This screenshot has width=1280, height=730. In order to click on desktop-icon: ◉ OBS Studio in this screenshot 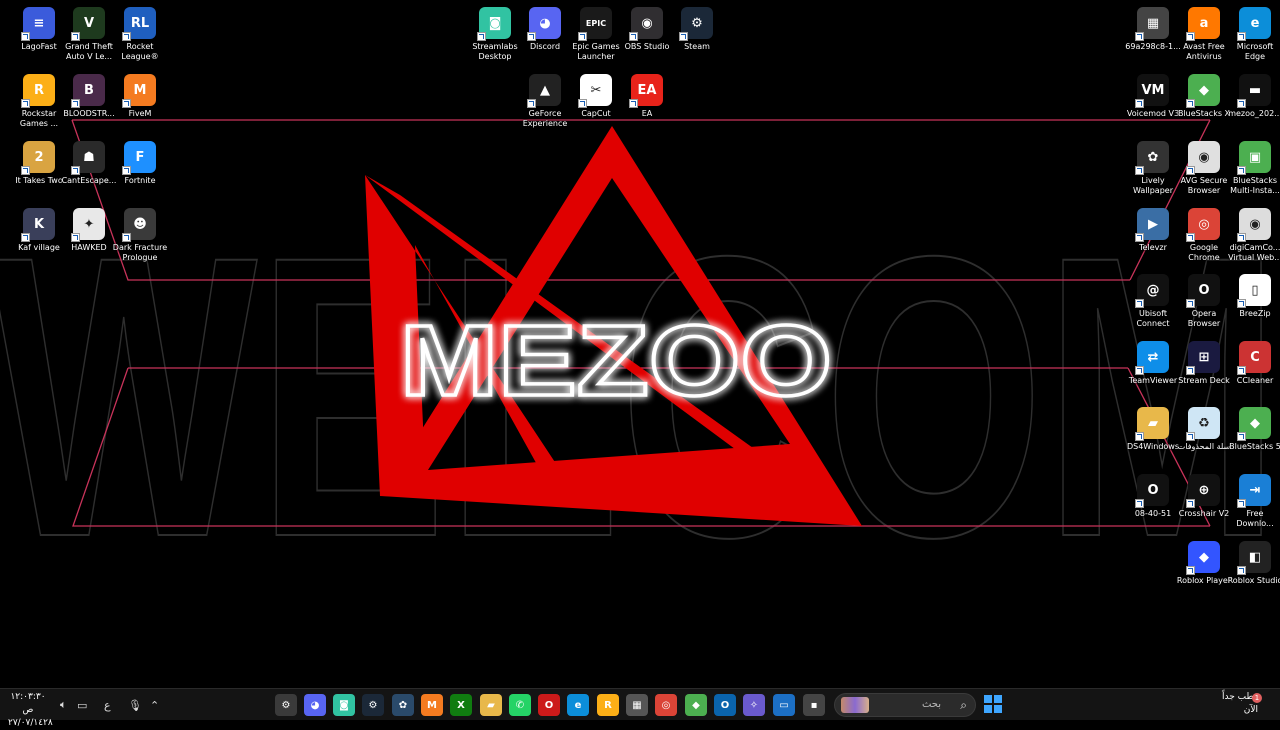, I will do `click(647, 27)`.